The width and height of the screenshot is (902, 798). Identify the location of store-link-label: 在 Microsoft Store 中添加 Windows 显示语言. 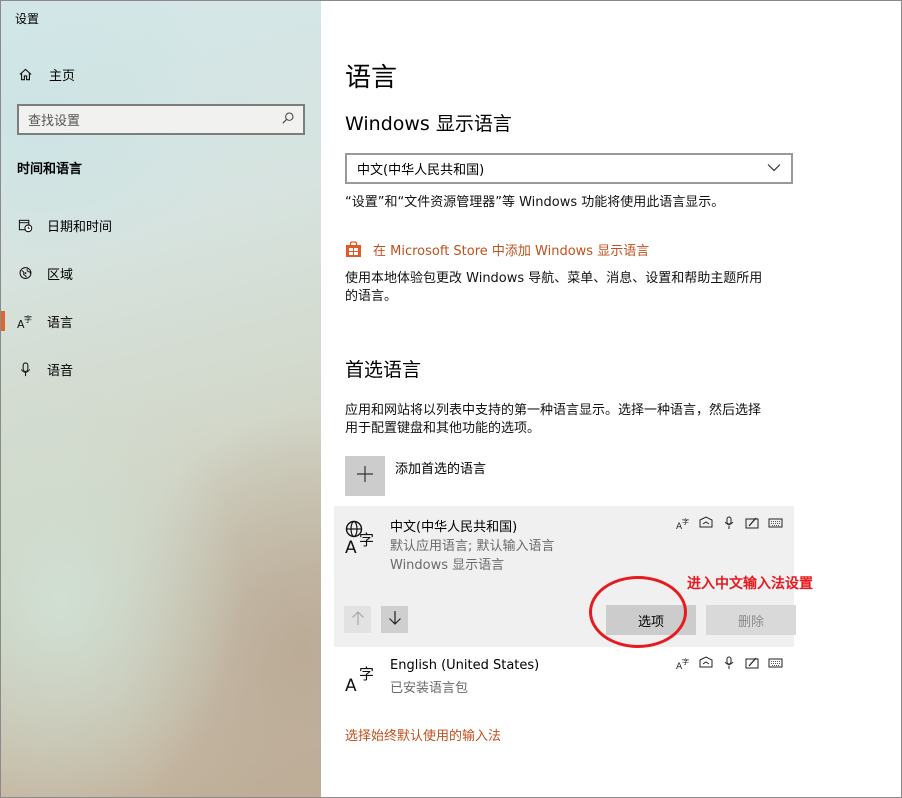
(511, 251).